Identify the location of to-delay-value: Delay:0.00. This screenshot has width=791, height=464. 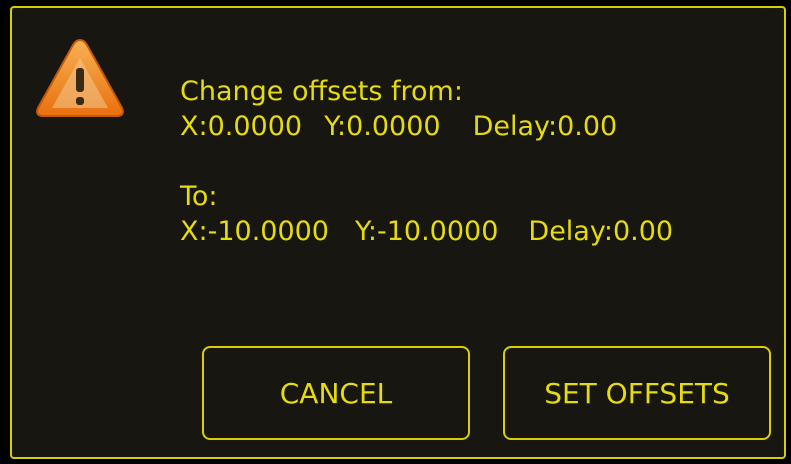
(601, 231).